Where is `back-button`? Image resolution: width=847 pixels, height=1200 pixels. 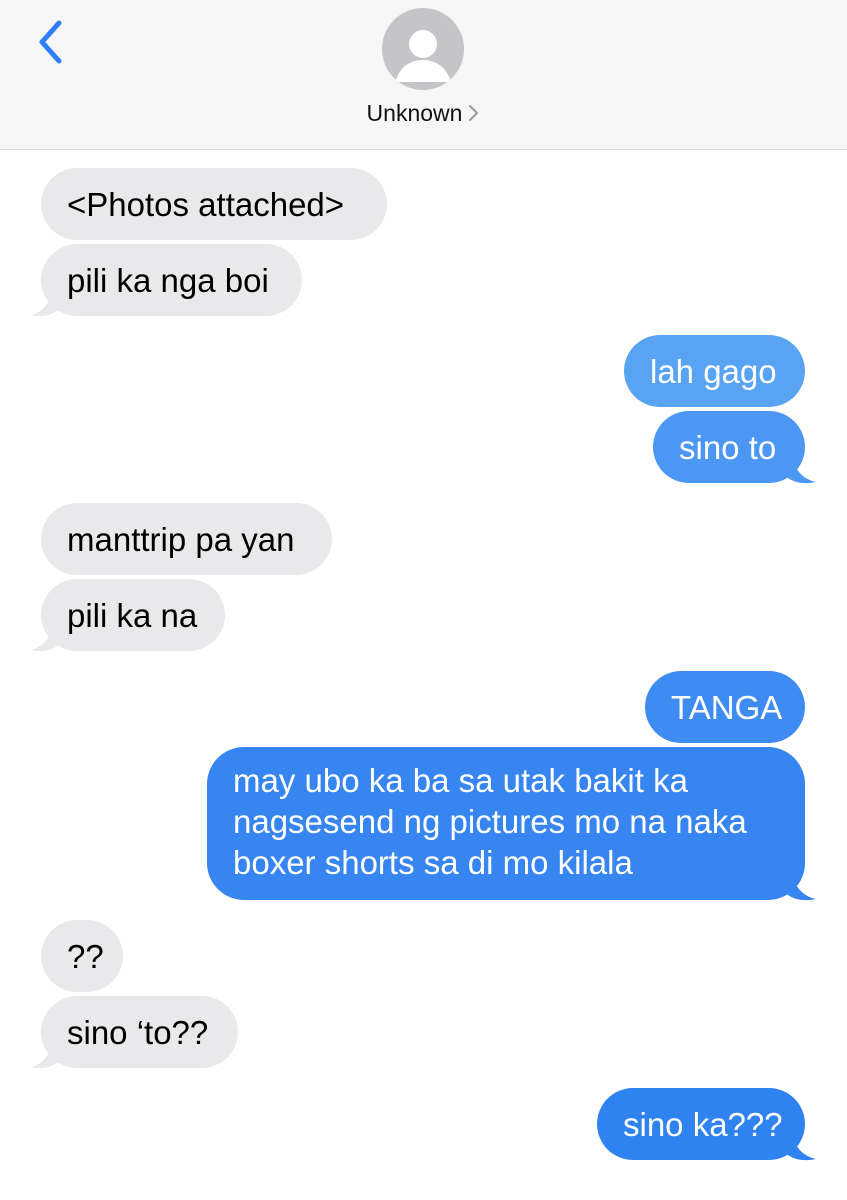
back-button is located at coordinates (50, 42).